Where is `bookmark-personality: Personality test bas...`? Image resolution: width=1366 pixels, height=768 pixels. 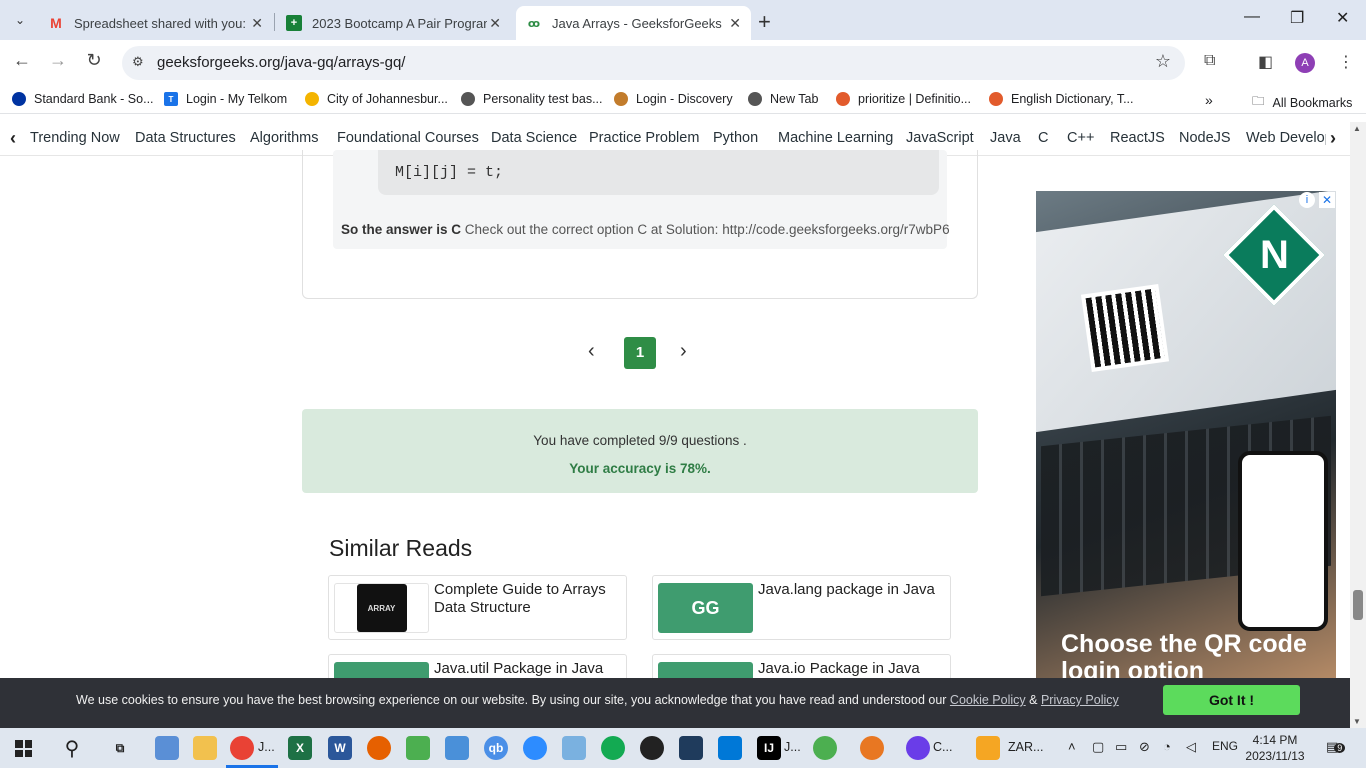
bookmark-personality: Personality test bas... is located at coordinates (532, 99).